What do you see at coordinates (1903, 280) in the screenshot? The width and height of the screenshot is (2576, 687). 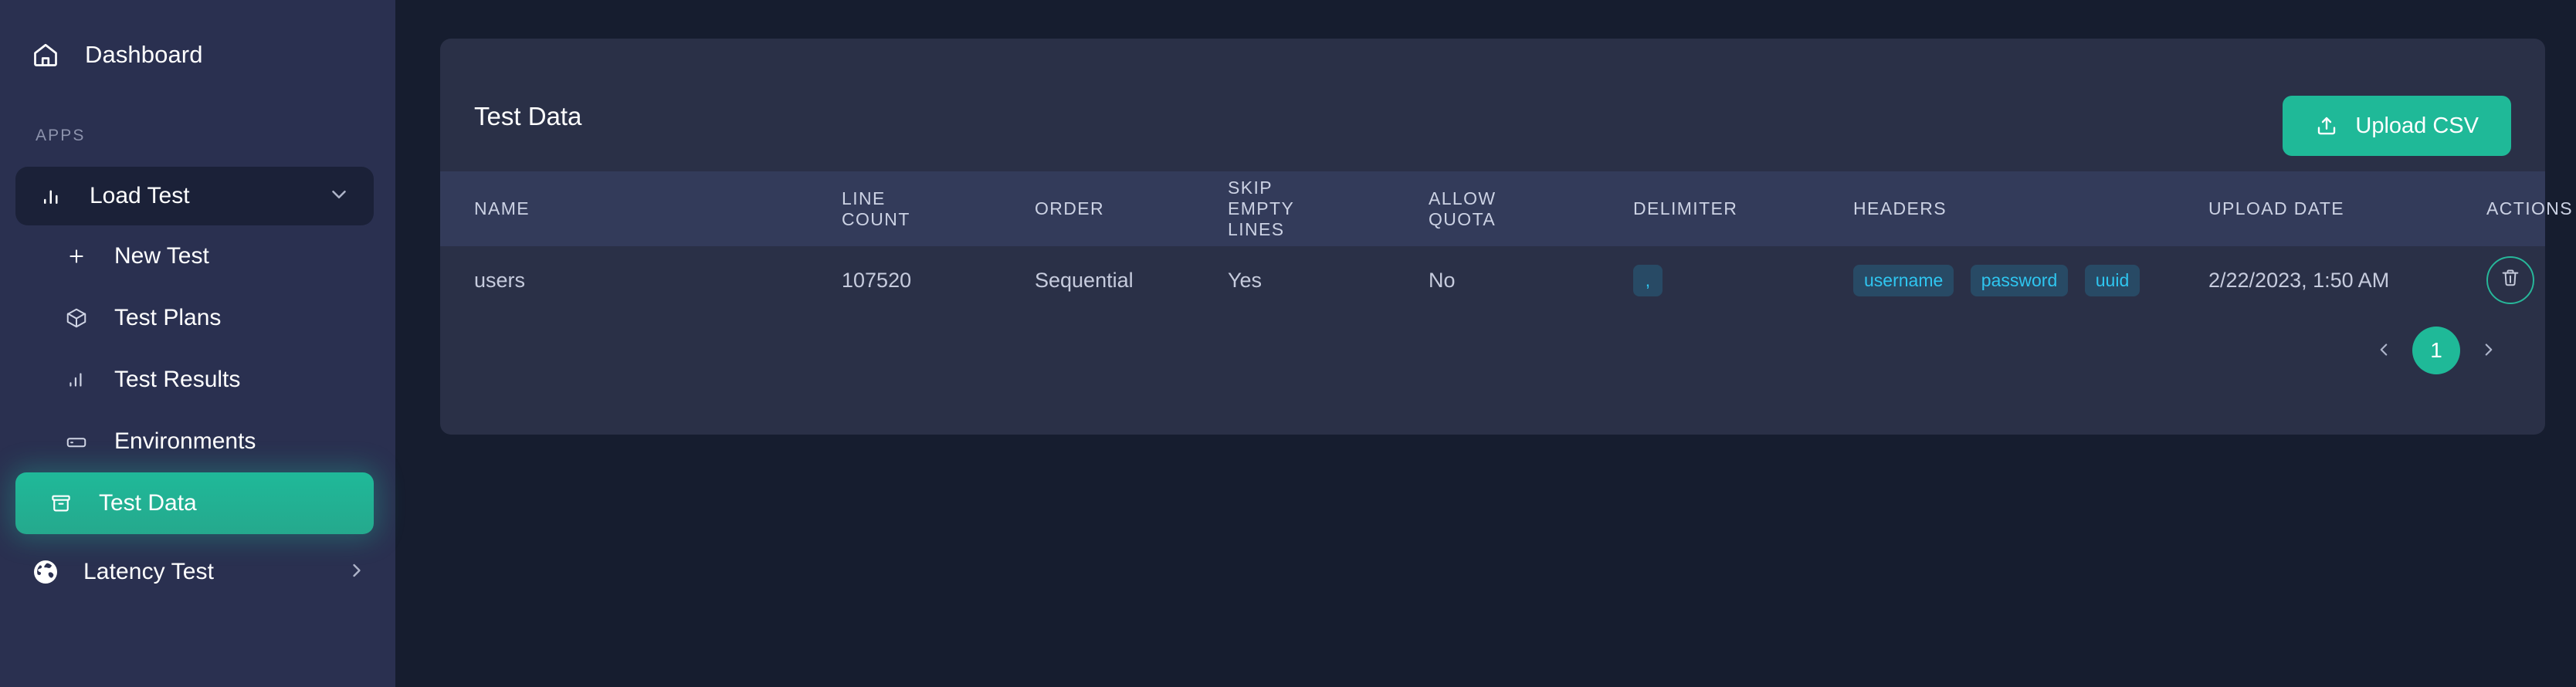 I see `header-chip: username` at bounding box center [1903, 280].